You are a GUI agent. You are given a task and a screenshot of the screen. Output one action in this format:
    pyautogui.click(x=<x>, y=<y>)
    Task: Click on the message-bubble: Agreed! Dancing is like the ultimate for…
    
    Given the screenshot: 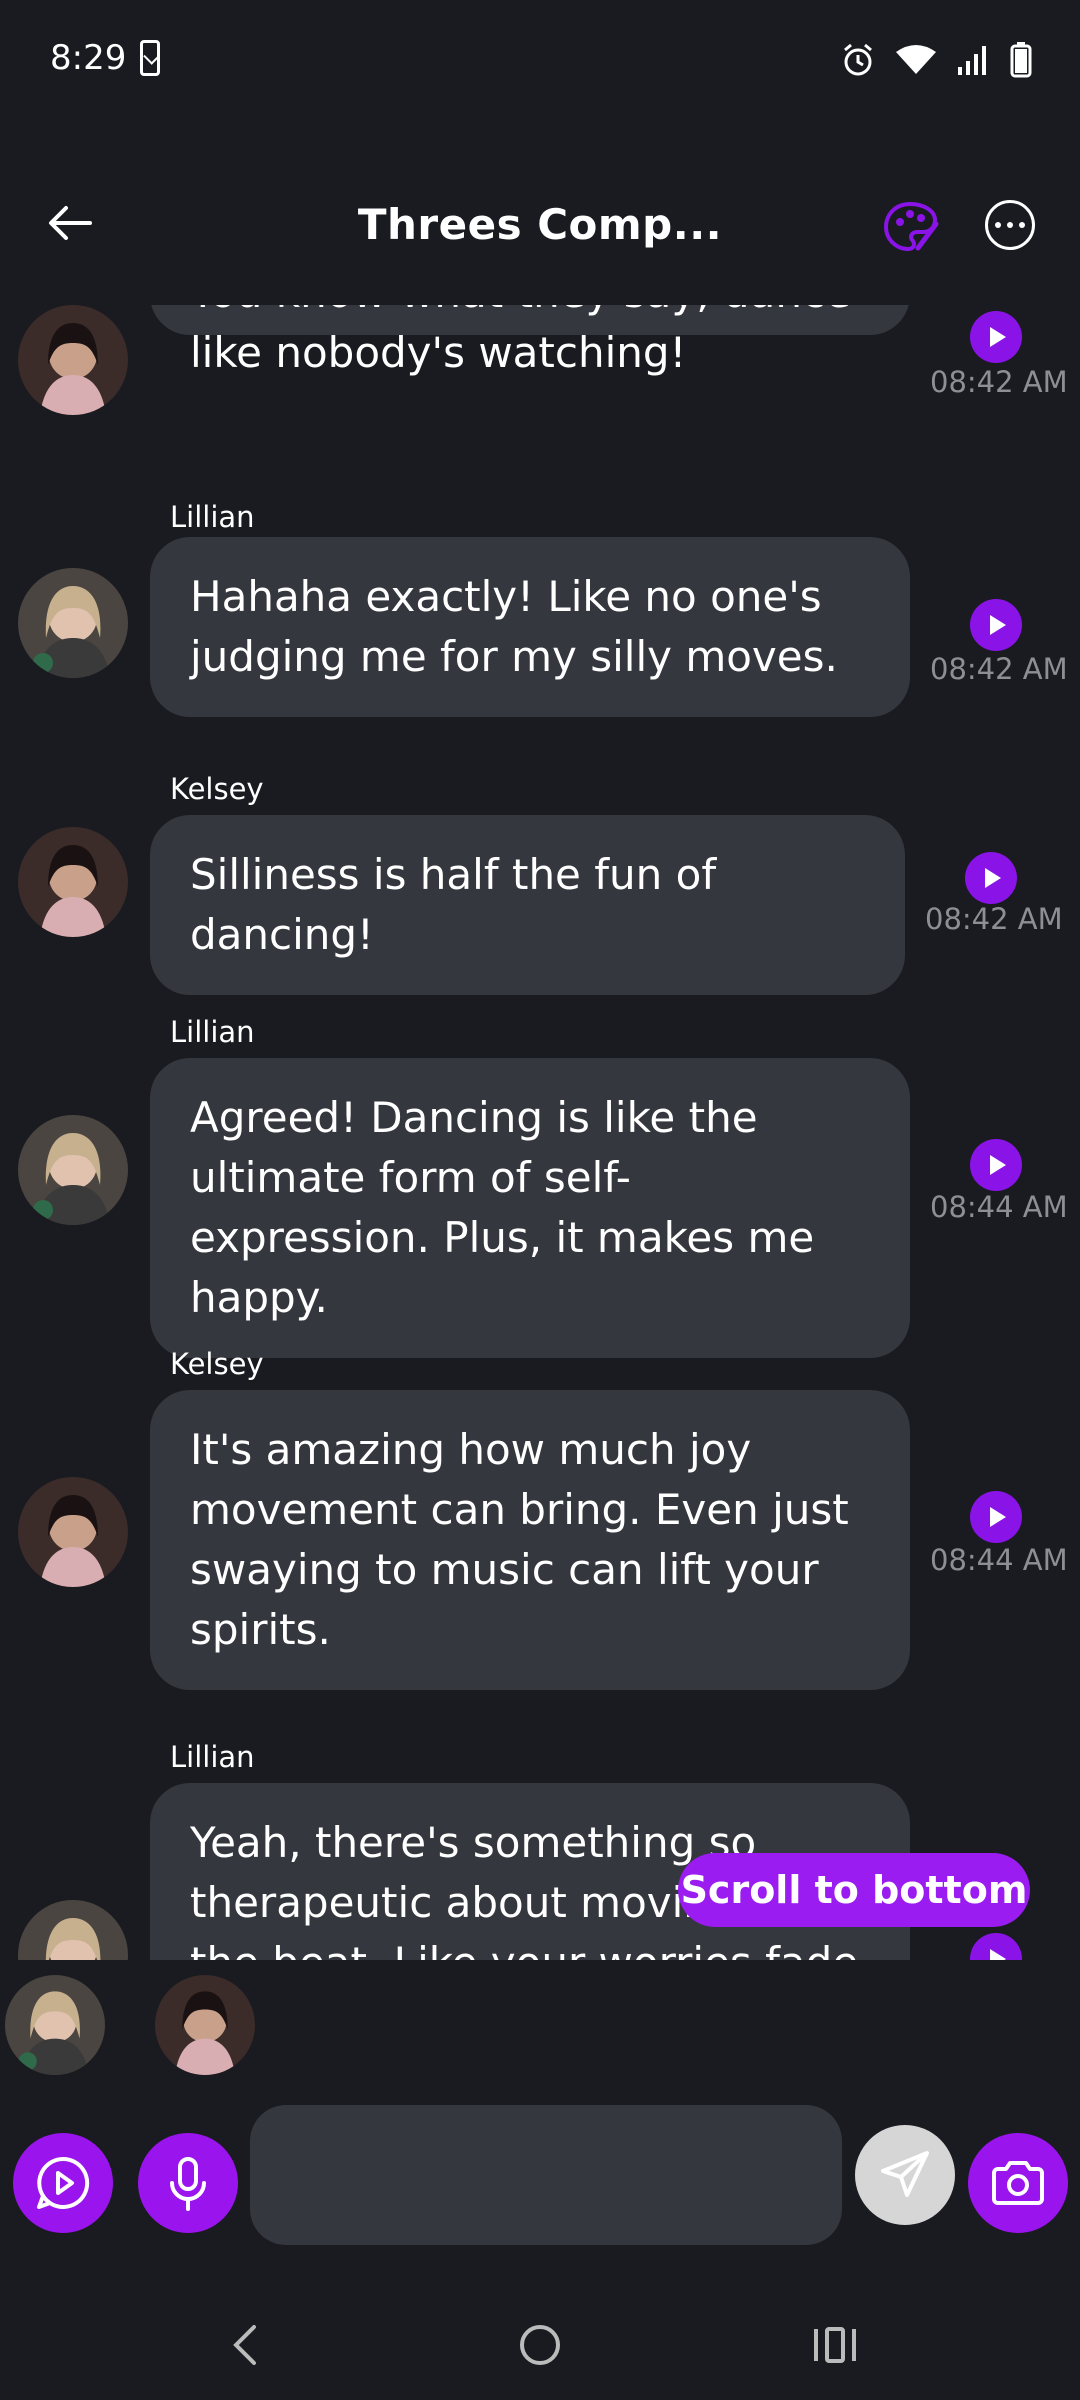 What is the action you would take?
    pyautogui.click(x=530, y=1208)
    